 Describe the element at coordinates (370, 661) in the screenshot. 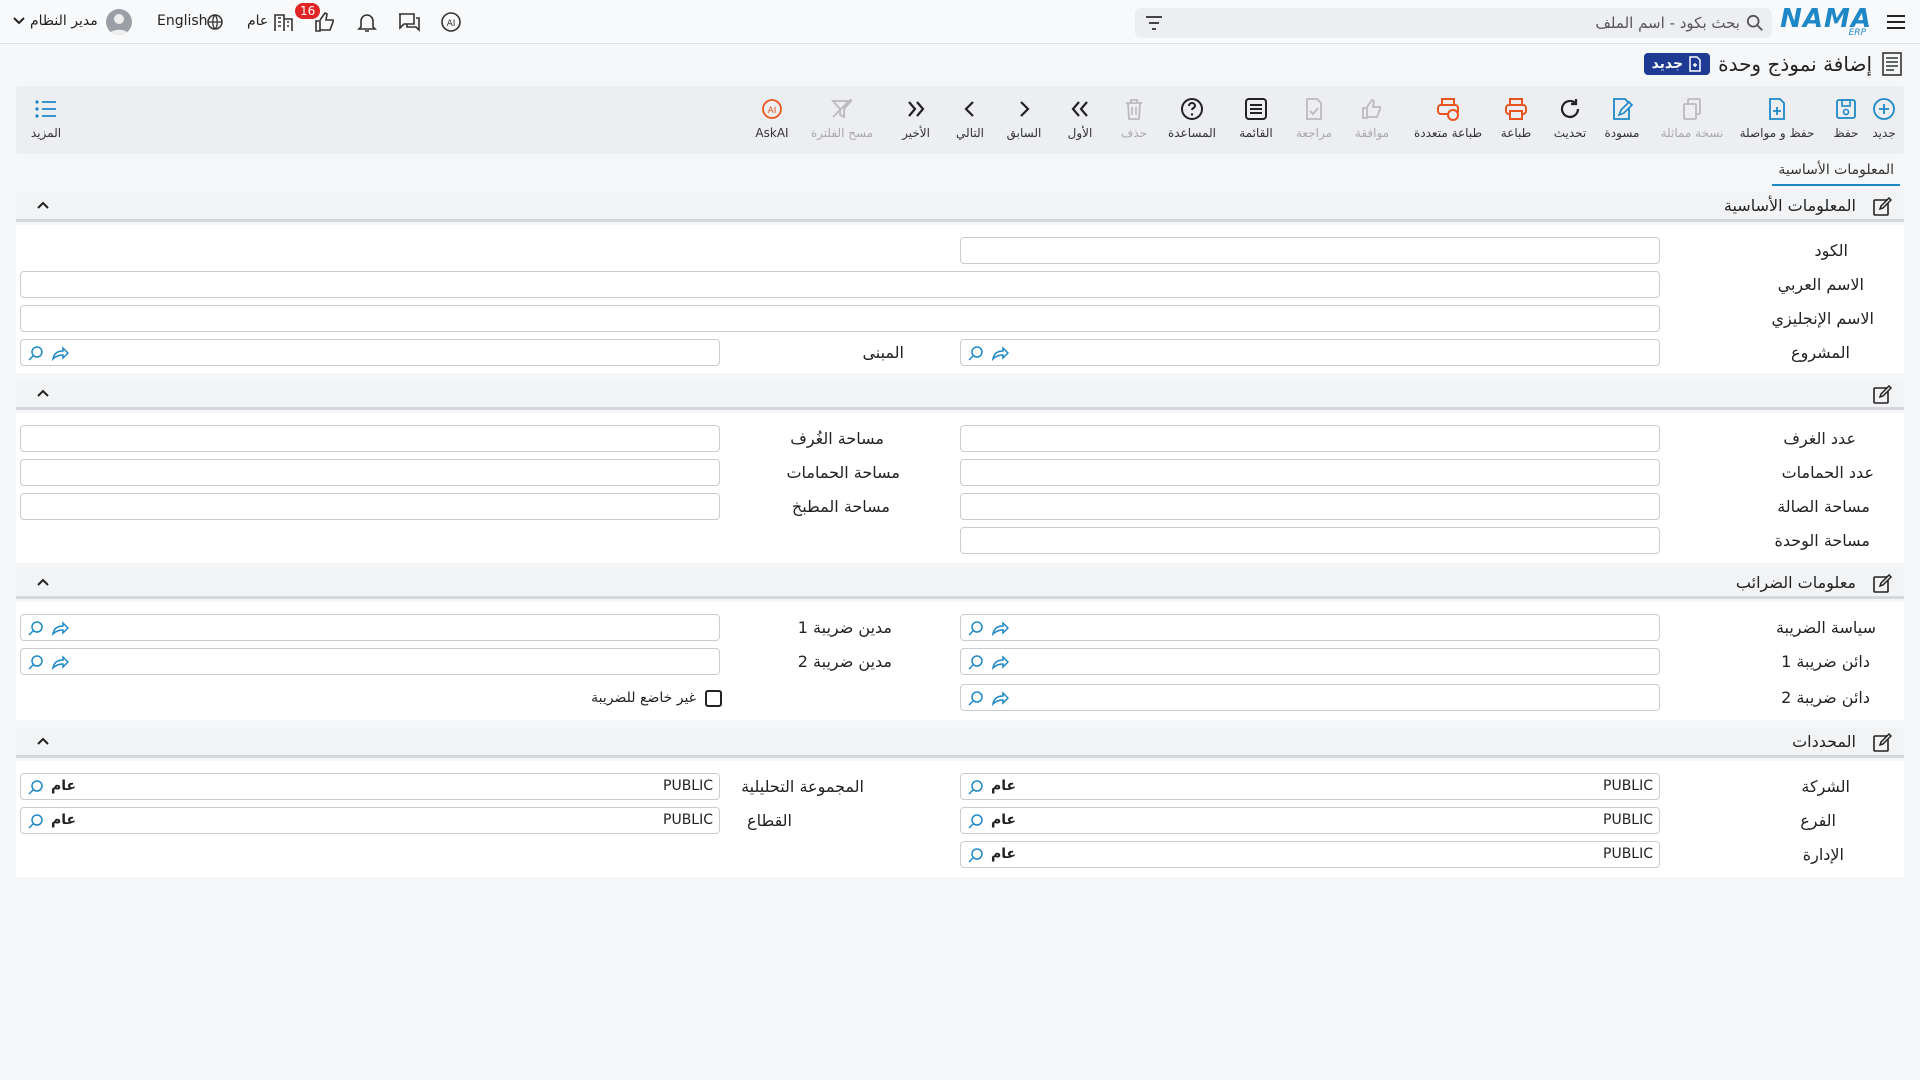

I see `tax-debtor2-field` at that location.